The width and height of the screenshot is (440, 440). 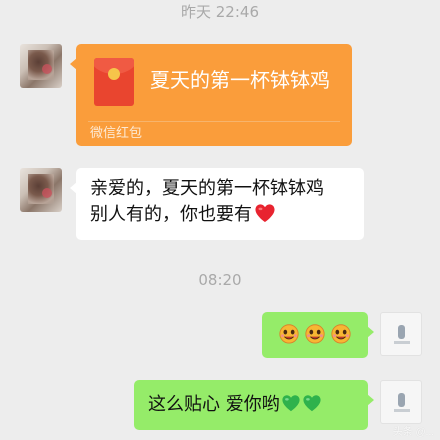 What do you see at coordinates (214, 404) in the screenshot?
I see `message-text: 这么贴心 爱你哟` at bounding box center [214, 404].